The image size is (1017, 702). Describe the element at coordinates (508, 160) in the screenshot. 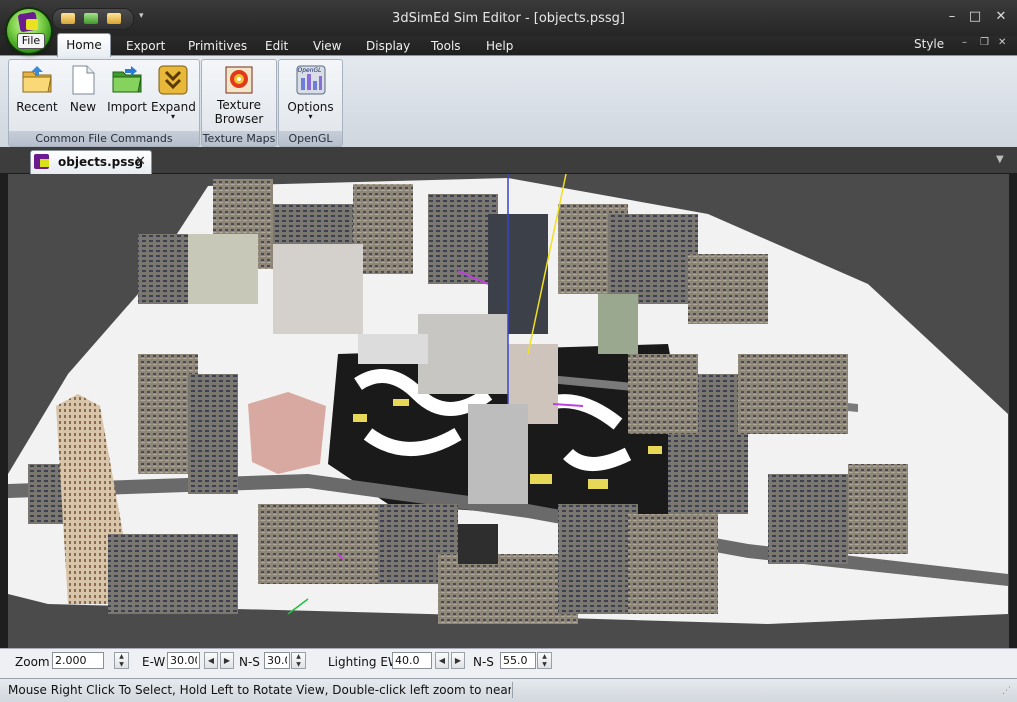

I see `document-tab-strip` at that location.